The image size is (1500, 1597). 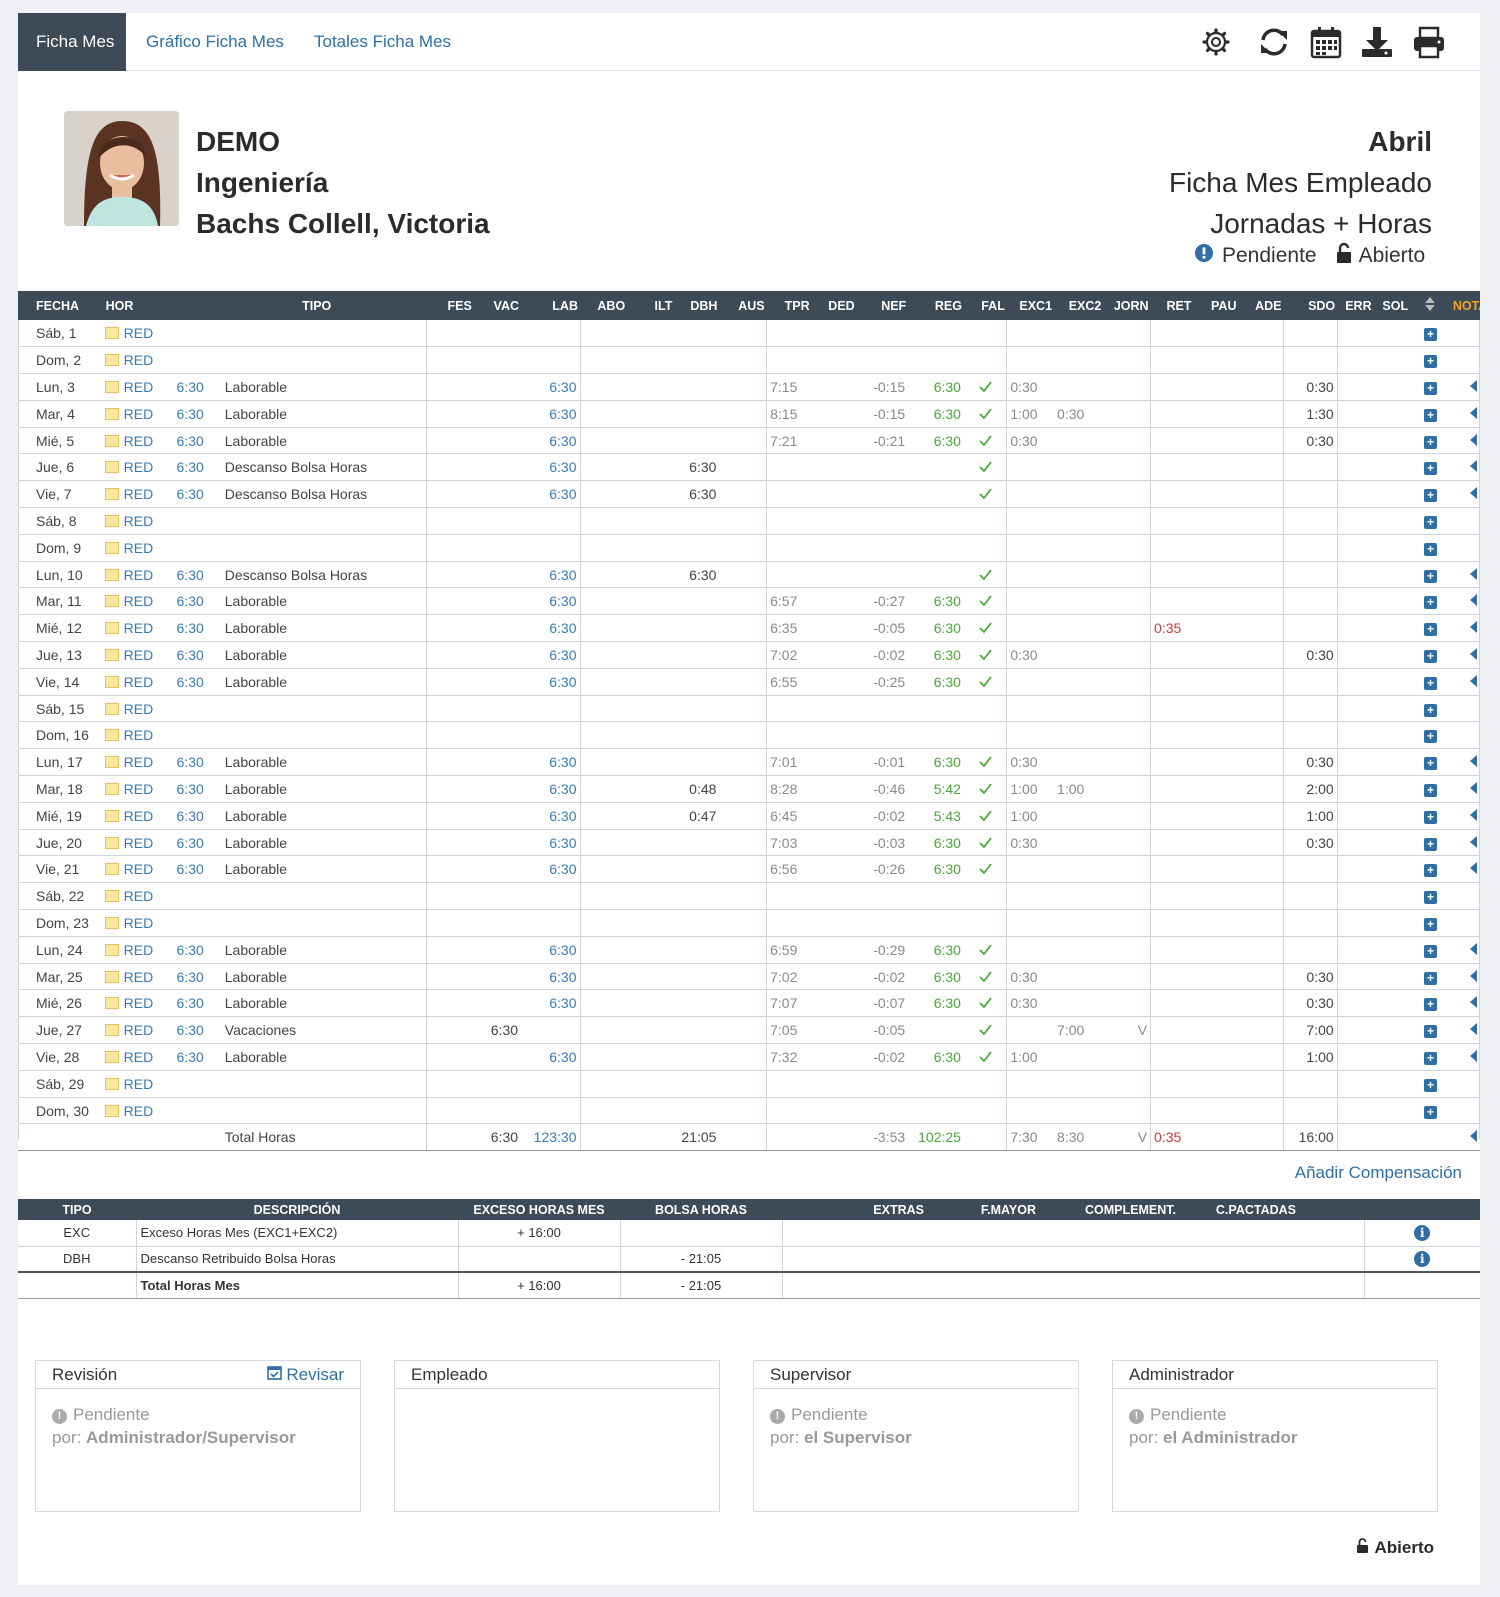 I want to click on sort-icon, so click(x=1430, y=305).